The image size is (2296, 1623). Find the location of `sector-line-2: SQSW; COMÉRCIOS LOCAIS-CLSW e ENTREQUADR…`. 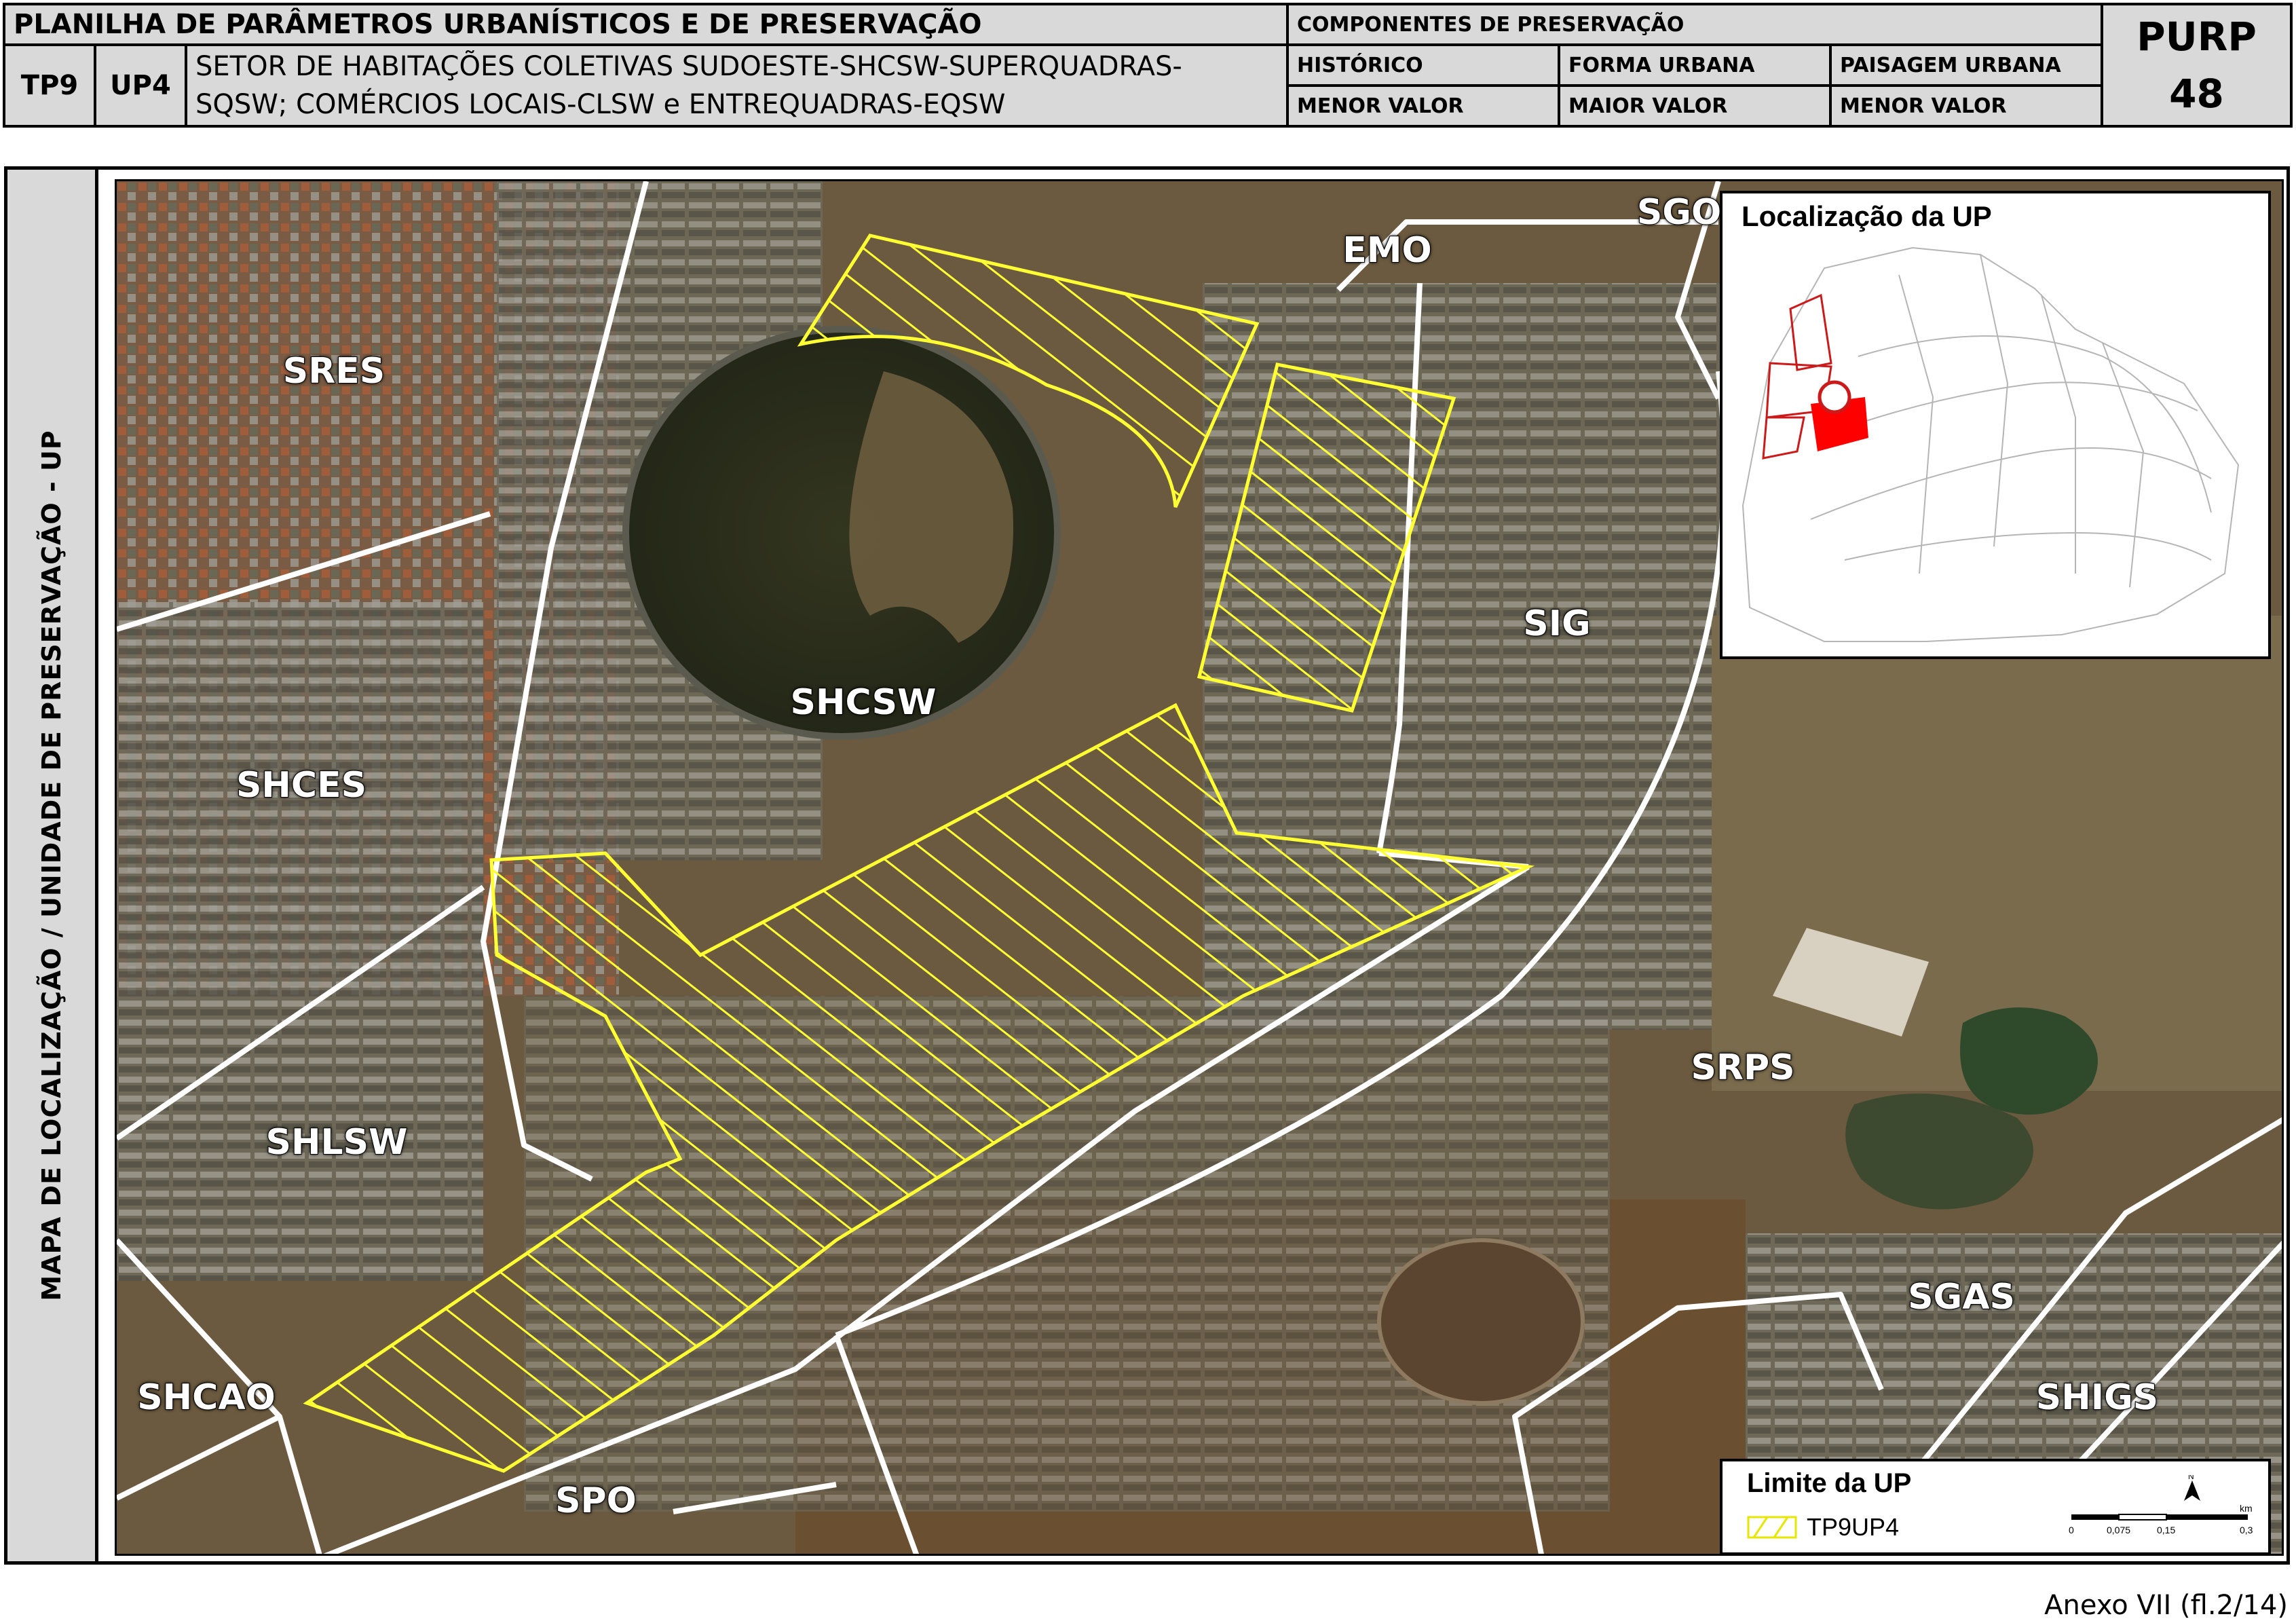

sector-line-2: SQSW; COMÉRCIOS LOCAIS-CLSW e ENTREQUADR… is located at coordinates (600, 104).